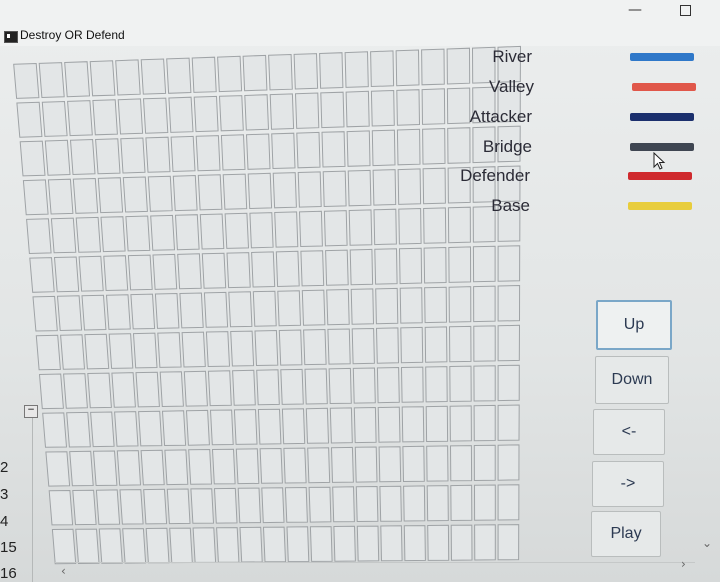 Image resolution: width=720 pixels, height=582 pixels. Describe the element at coordinates (683, 564) in the screenshot. I see `scroll-right-icon: ›` at that location.